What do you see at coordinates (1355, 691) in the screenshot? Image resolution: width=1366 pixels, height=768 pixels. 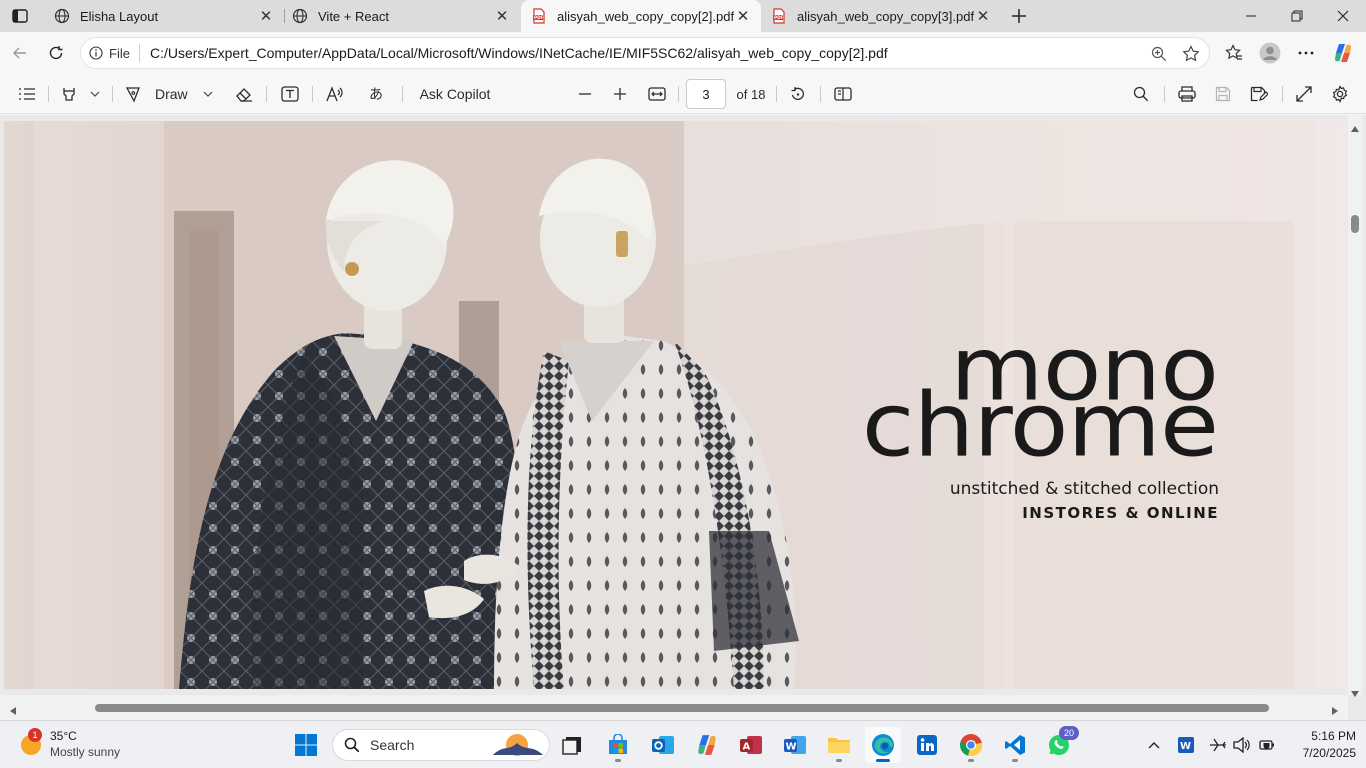 I see `scroll-down-arrow` at bounding box center [1355, 691].